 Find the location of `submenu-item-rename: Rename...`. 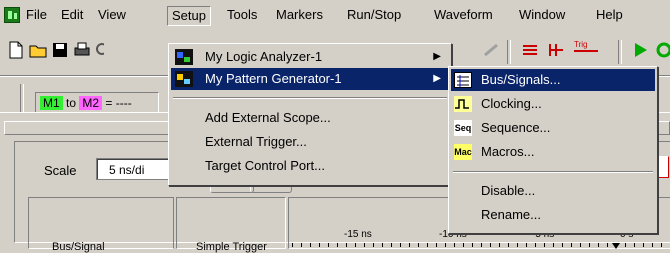

submenu-item-rename: Rename... is located at coordinates (553, 215).